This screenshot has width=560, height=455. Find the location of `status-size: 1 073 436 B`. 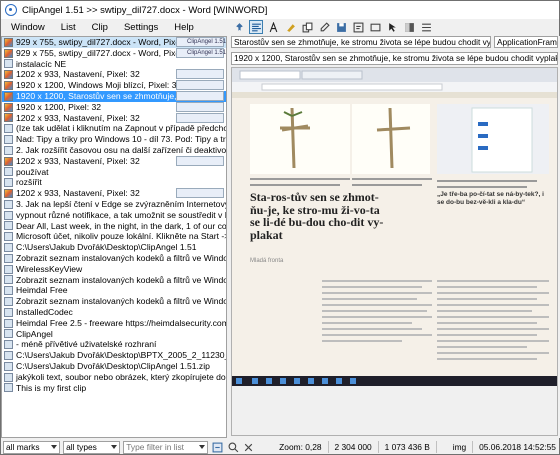

status-size: 1 073 436 B is located at coordinates (407, 447).